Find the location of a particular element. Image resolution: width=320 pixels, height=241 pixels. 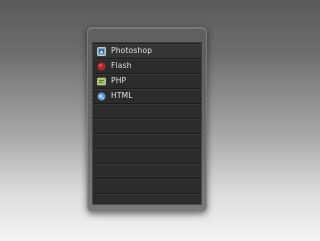

menu-item-flash: Flash is located at coordinates (147, 66).